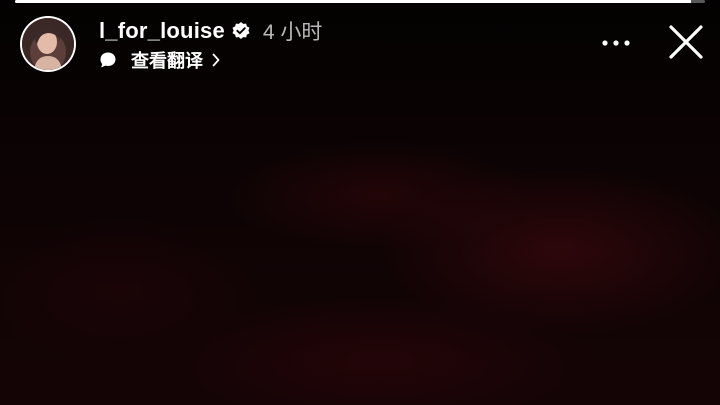 Image resolution: width=720 pixels, height=405 pixels. Describe the element at coordinates (370, 45) in the screenshot. I see `story-header: l_for_louise 4 小时 查看翻译` at that location.